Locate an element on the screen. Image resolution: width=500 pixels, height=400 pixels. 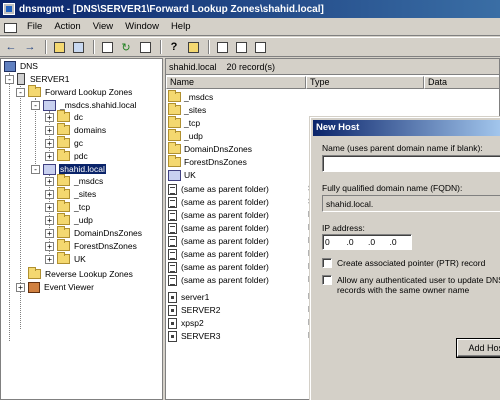
tree-item-shahid-child: + _msdcs is located at coordinates (74, 180).